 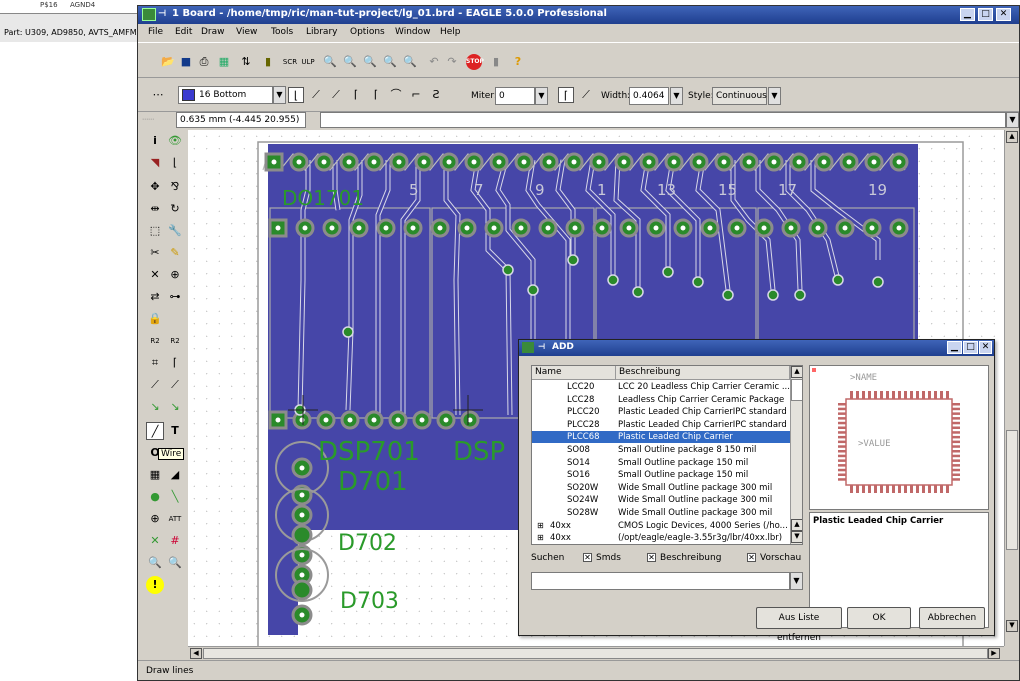 What do you see at coordinates (155, 475) in the screenshot?
I see `rect-icon: ▦` at bounding box center [155, 475].